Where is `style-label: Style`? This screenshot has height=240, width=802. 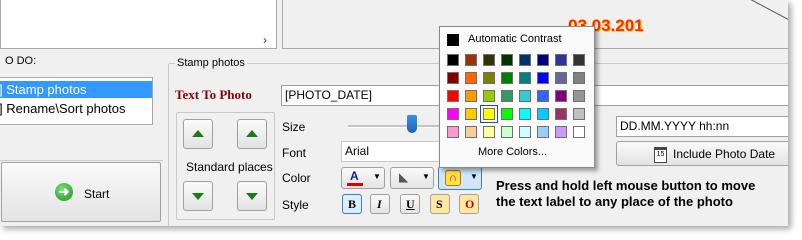
style-label: Style is located at coordinates (295, 205).